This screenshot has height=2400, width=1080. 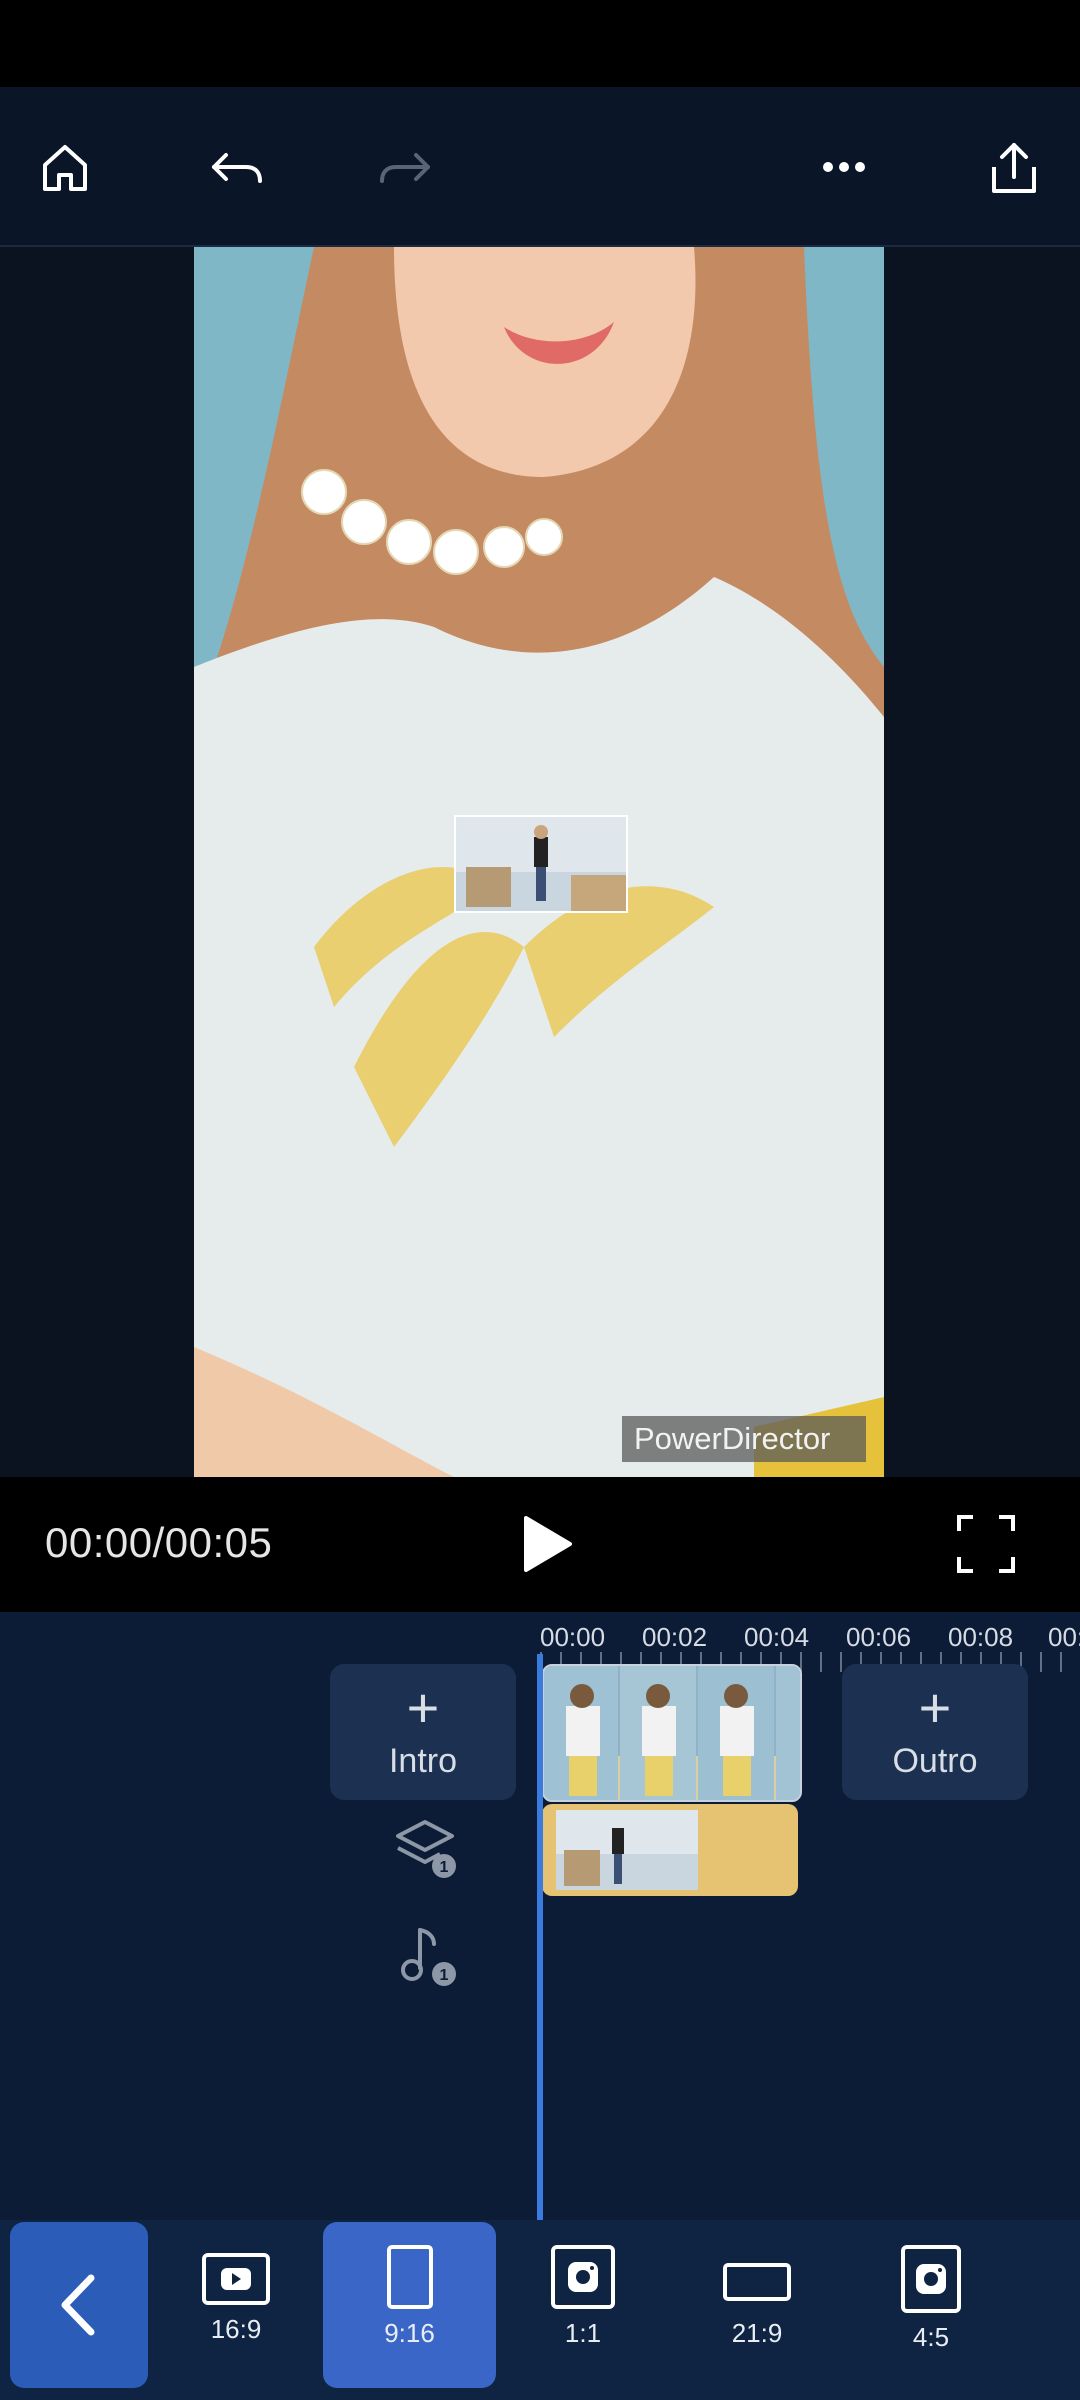 I want to click on ratio-label: 4:5, so click(x=931, y=2337).